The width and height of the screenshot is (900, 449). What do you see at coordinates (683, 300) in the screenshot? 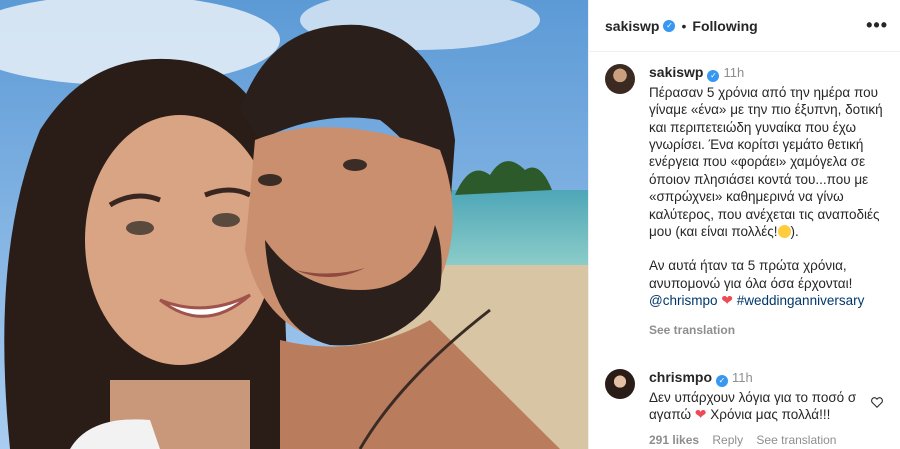
I see `mention-link: @chrismpo` at bounding box center [683, 300].